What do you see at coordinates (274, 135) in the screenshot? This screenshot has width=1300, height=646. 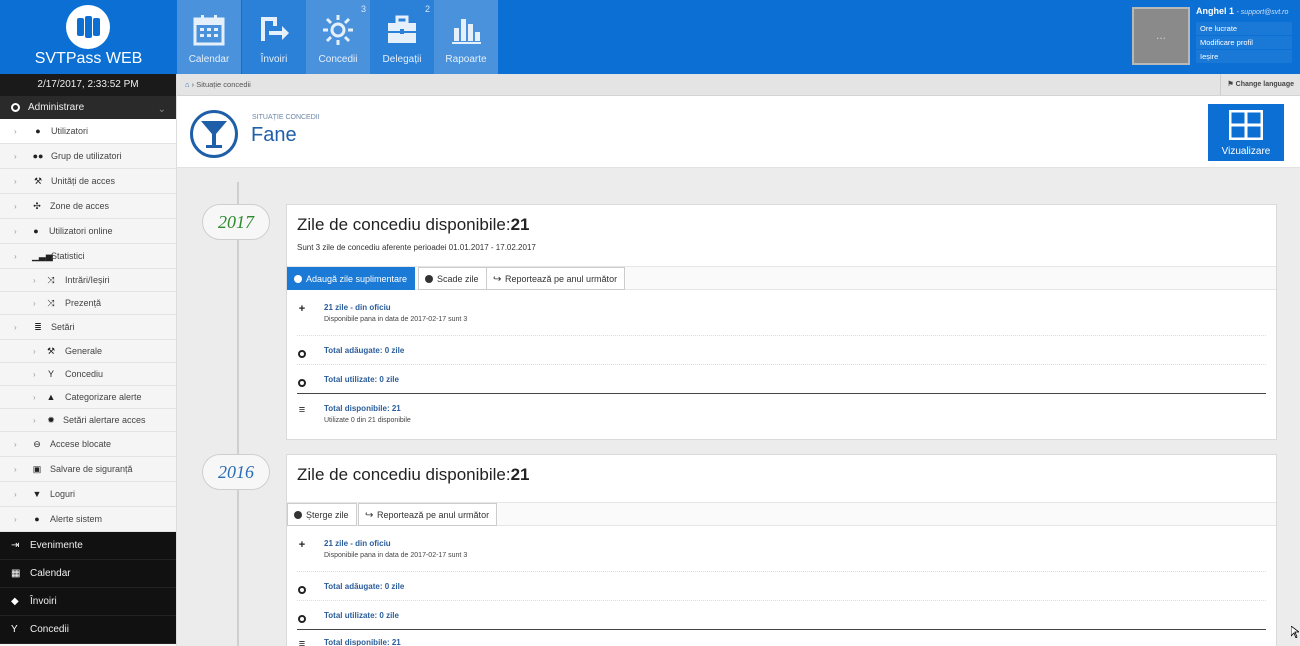 I see `page-title: Fane` at bounding box center [274, 135].